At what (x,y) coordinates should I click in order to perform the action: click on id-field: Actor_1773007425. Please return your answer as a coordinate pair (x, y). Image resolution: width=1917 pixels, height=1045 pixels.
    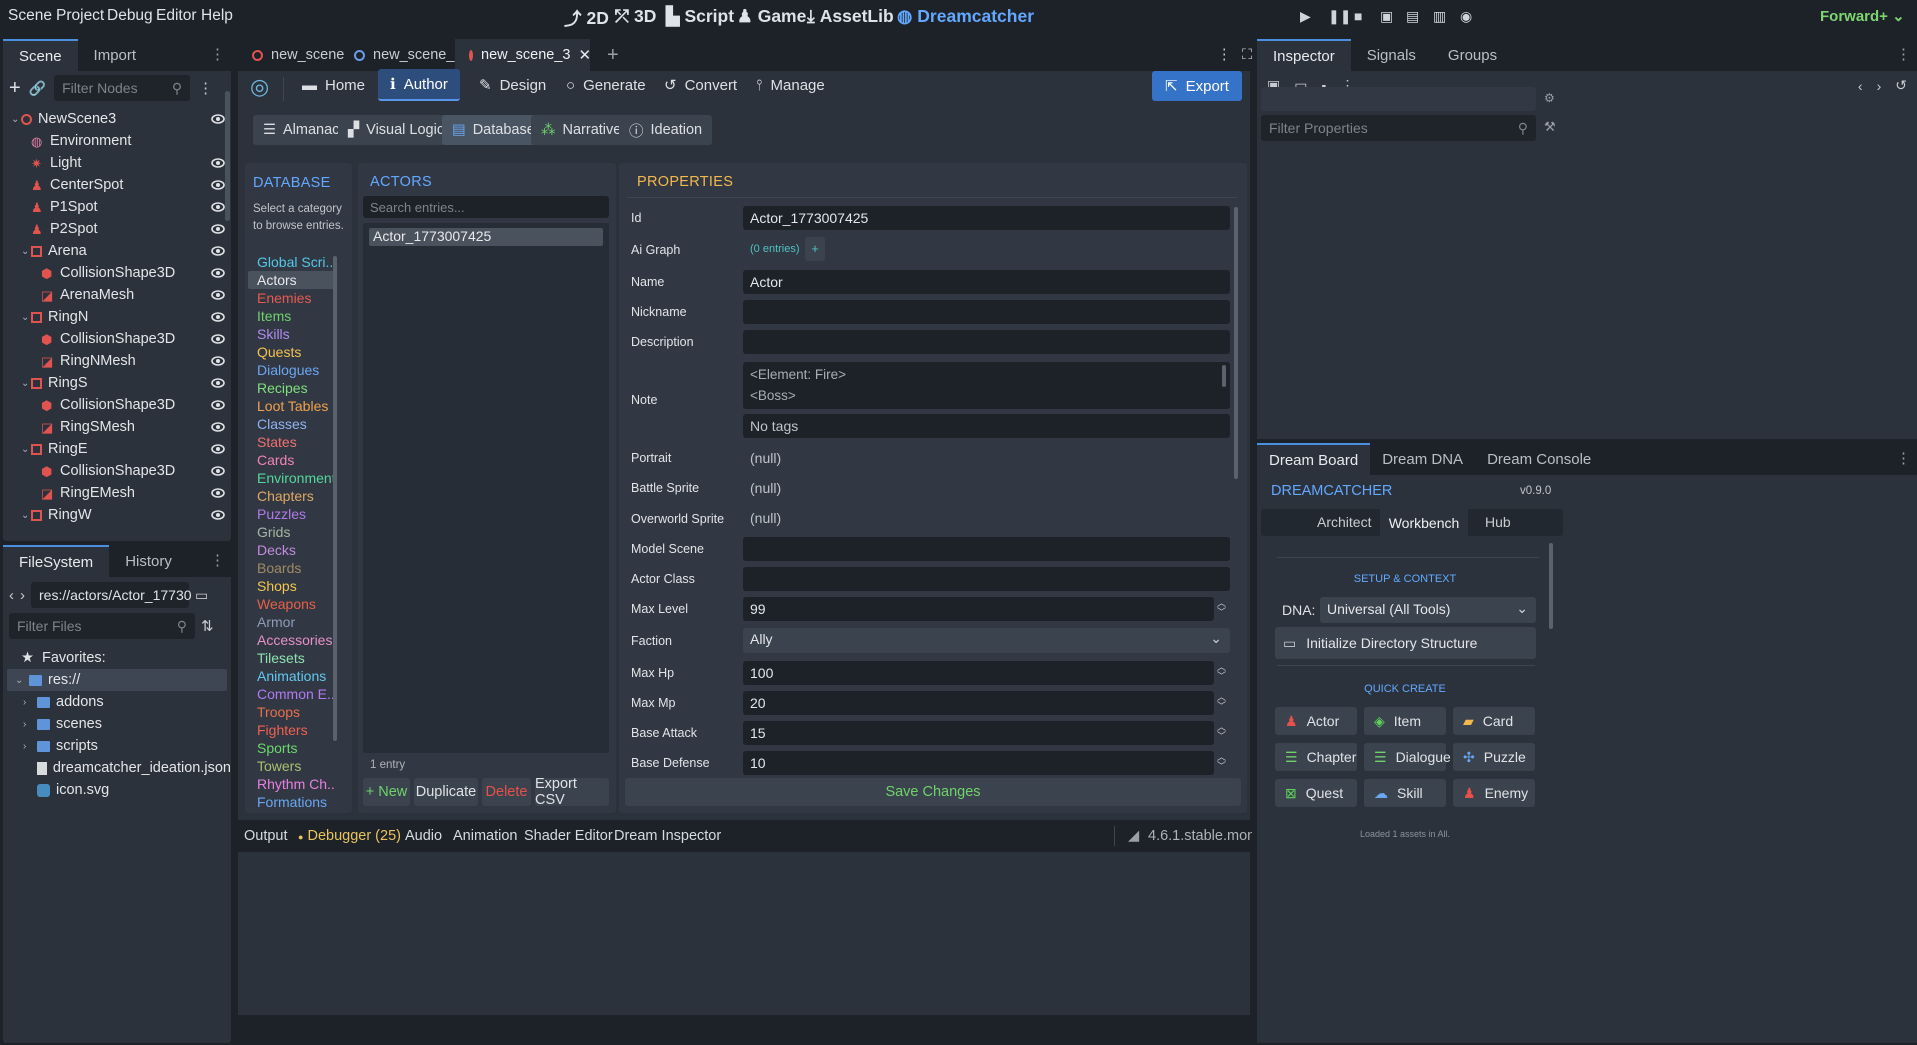
    Looking at the image, I should click on (986, 218).